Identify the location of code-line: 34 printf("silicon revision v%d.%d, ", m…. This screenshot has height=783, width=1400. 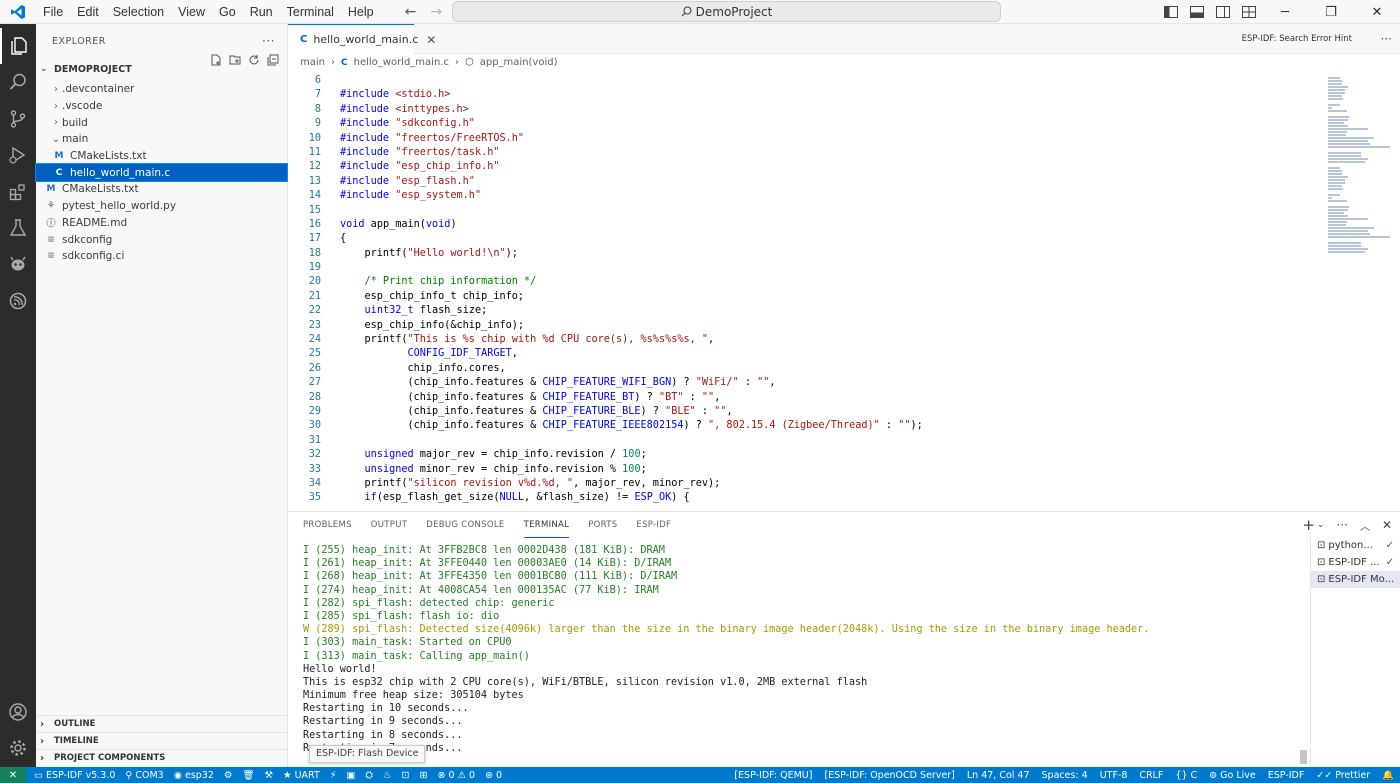
(793, 484).